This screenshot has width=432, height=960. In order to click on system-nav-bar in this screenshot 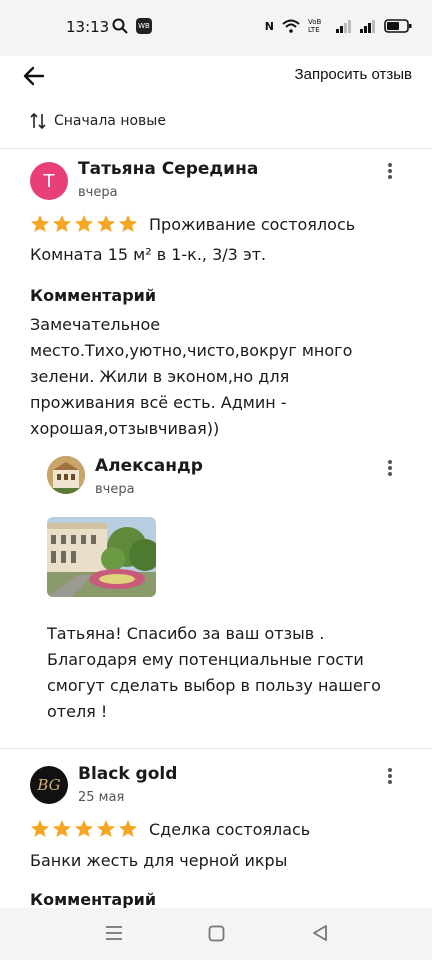, I will do `click(216, 934)`.